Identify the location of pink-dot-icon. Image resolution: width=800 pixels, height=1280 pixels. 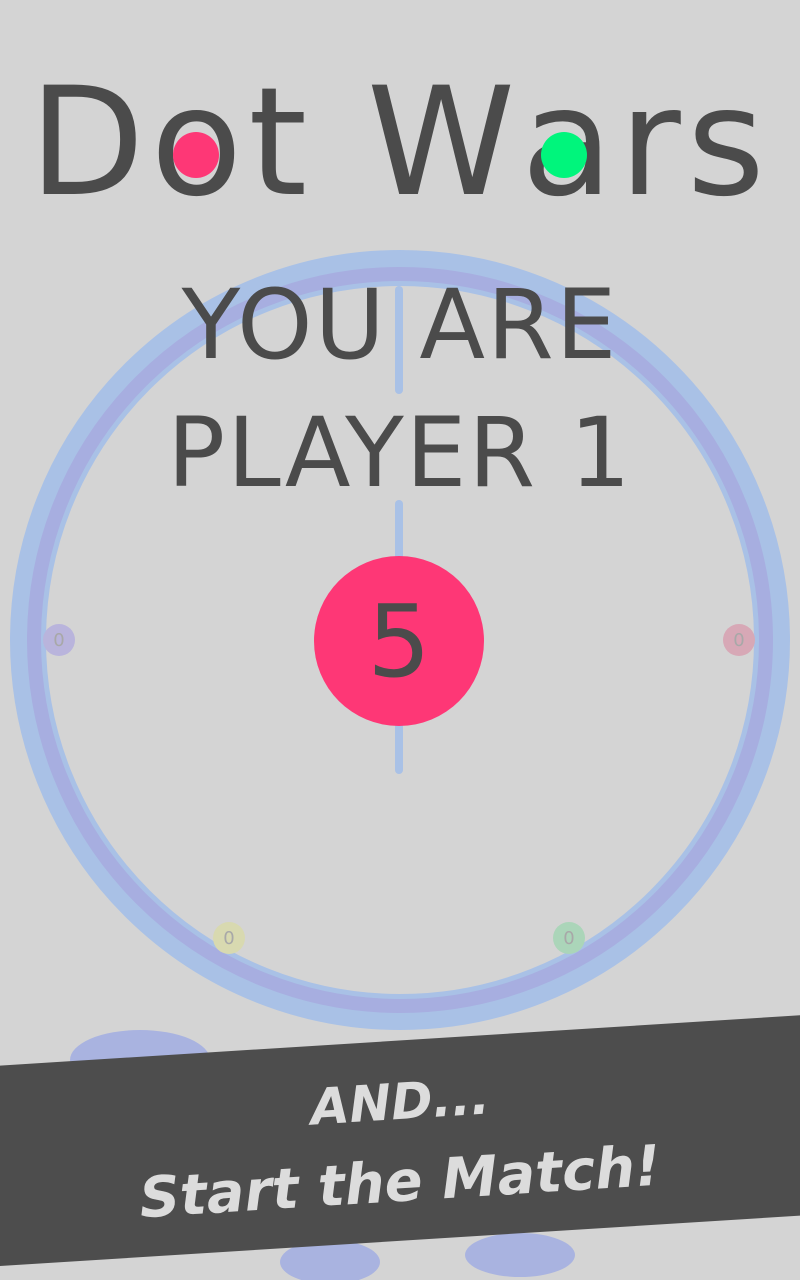
(195, 155).